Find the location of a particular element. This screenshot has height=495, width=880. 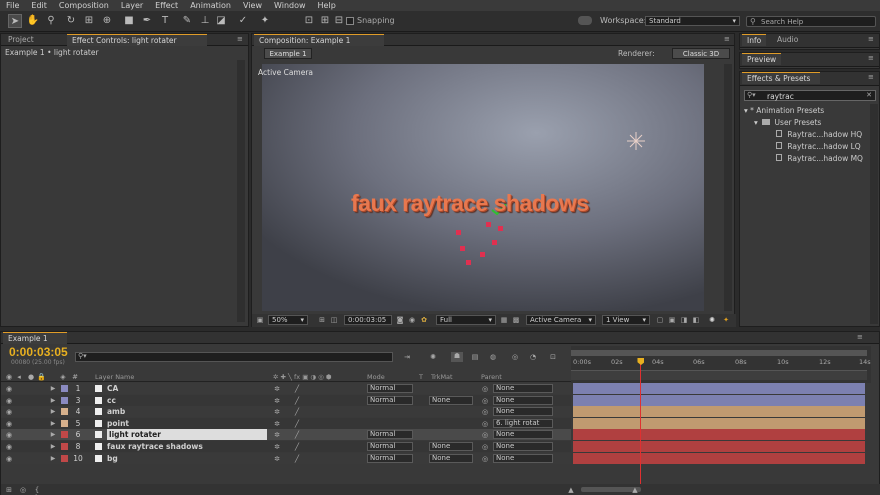

clone-tool-icon: ⊥ is located at coordinates (205, 21).